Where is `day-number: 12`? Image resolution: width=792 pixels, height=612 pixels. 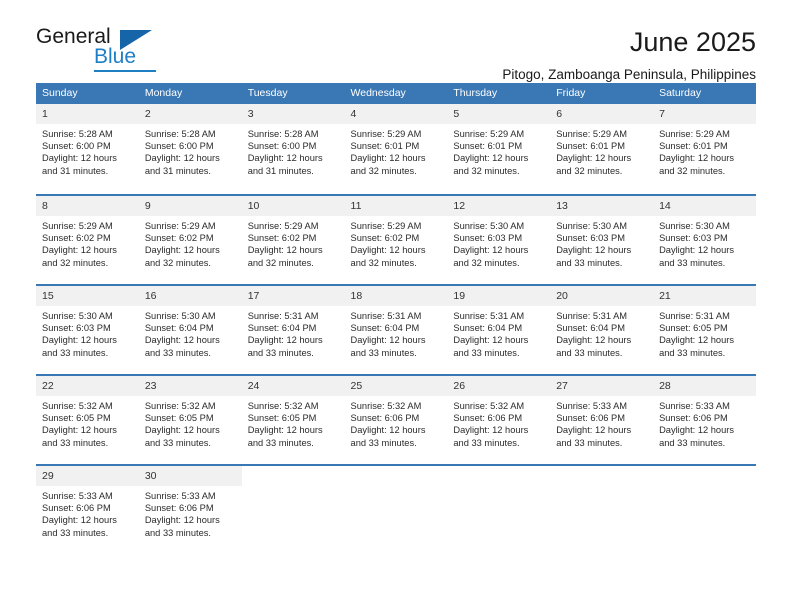 day-number: 12 is located at coordinates (499, 206).